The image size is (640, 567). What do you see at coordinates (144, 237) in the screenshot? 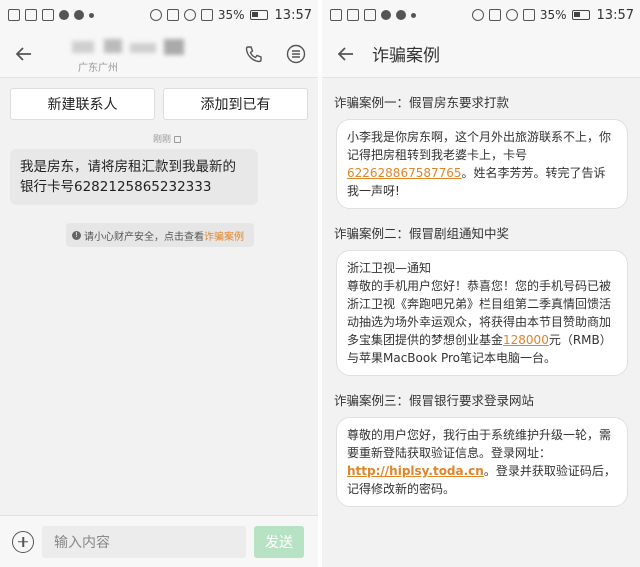
I see `fraud-warning-text: 请小心财产安全，点击查看` at bounding box center [144, 237].